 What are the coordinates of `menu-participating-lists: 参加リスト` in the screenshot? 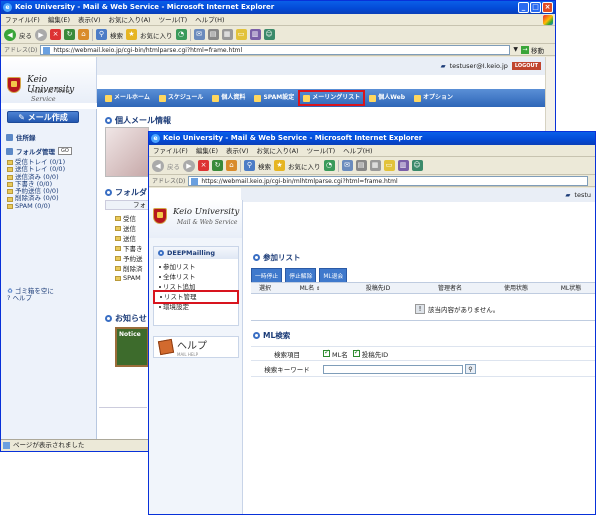 It's located at (196, 267).